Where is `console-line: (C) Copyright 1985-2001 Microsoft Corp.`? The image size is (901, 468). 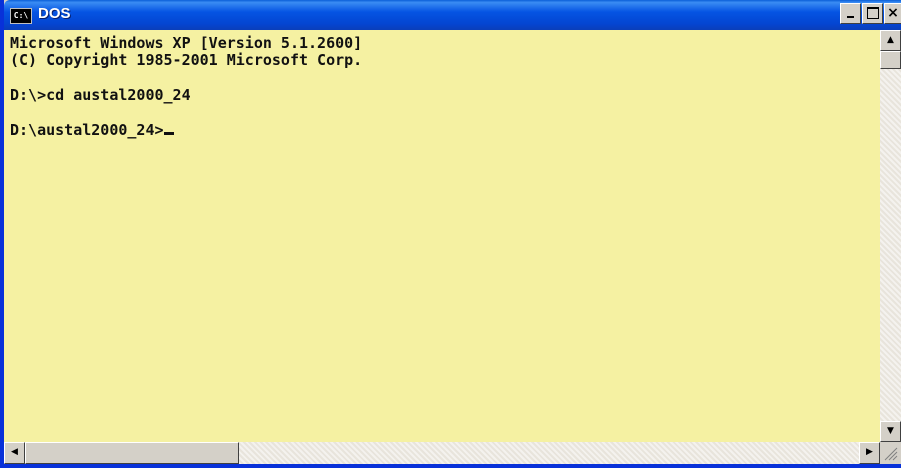 console-line: (C) Copyright 1985-2001 Microsoft Corp. is located at coordinates (186, 60).